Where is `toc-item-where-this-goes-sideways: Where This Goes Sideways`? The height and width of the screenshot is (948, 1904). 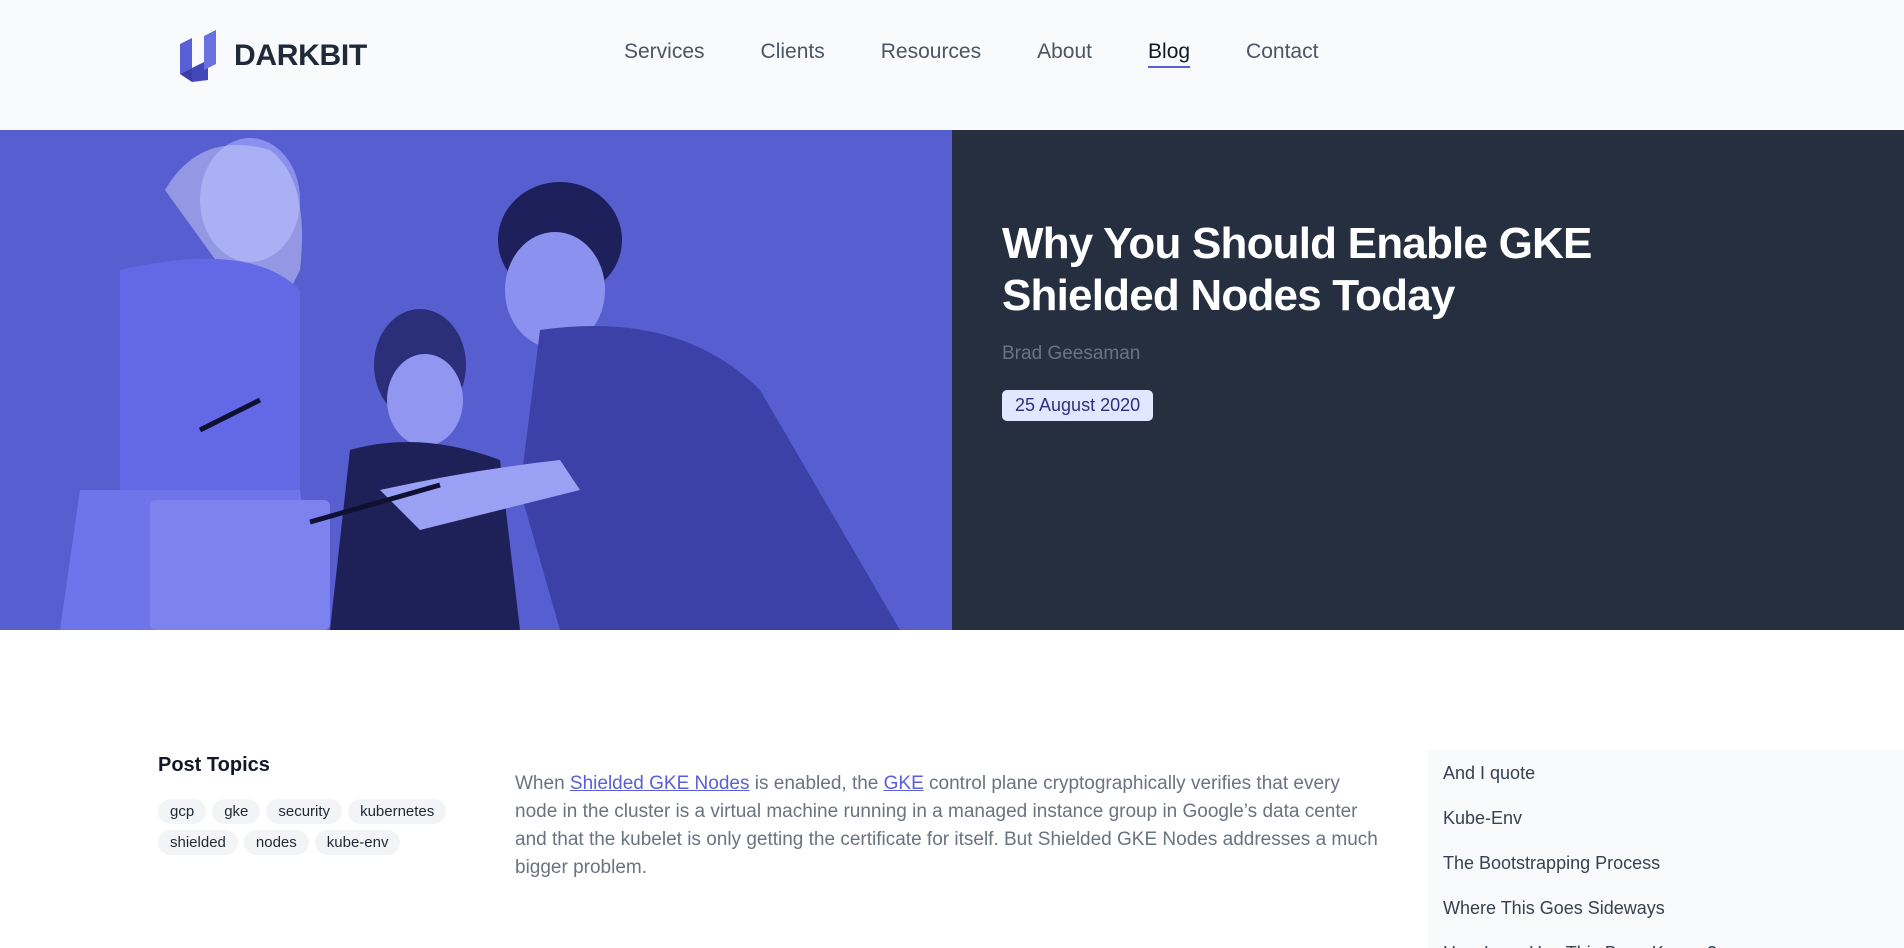 toc-item-where-this-goes-sideways: Where This Goes Sideways is located at coordinates (1673, 917).